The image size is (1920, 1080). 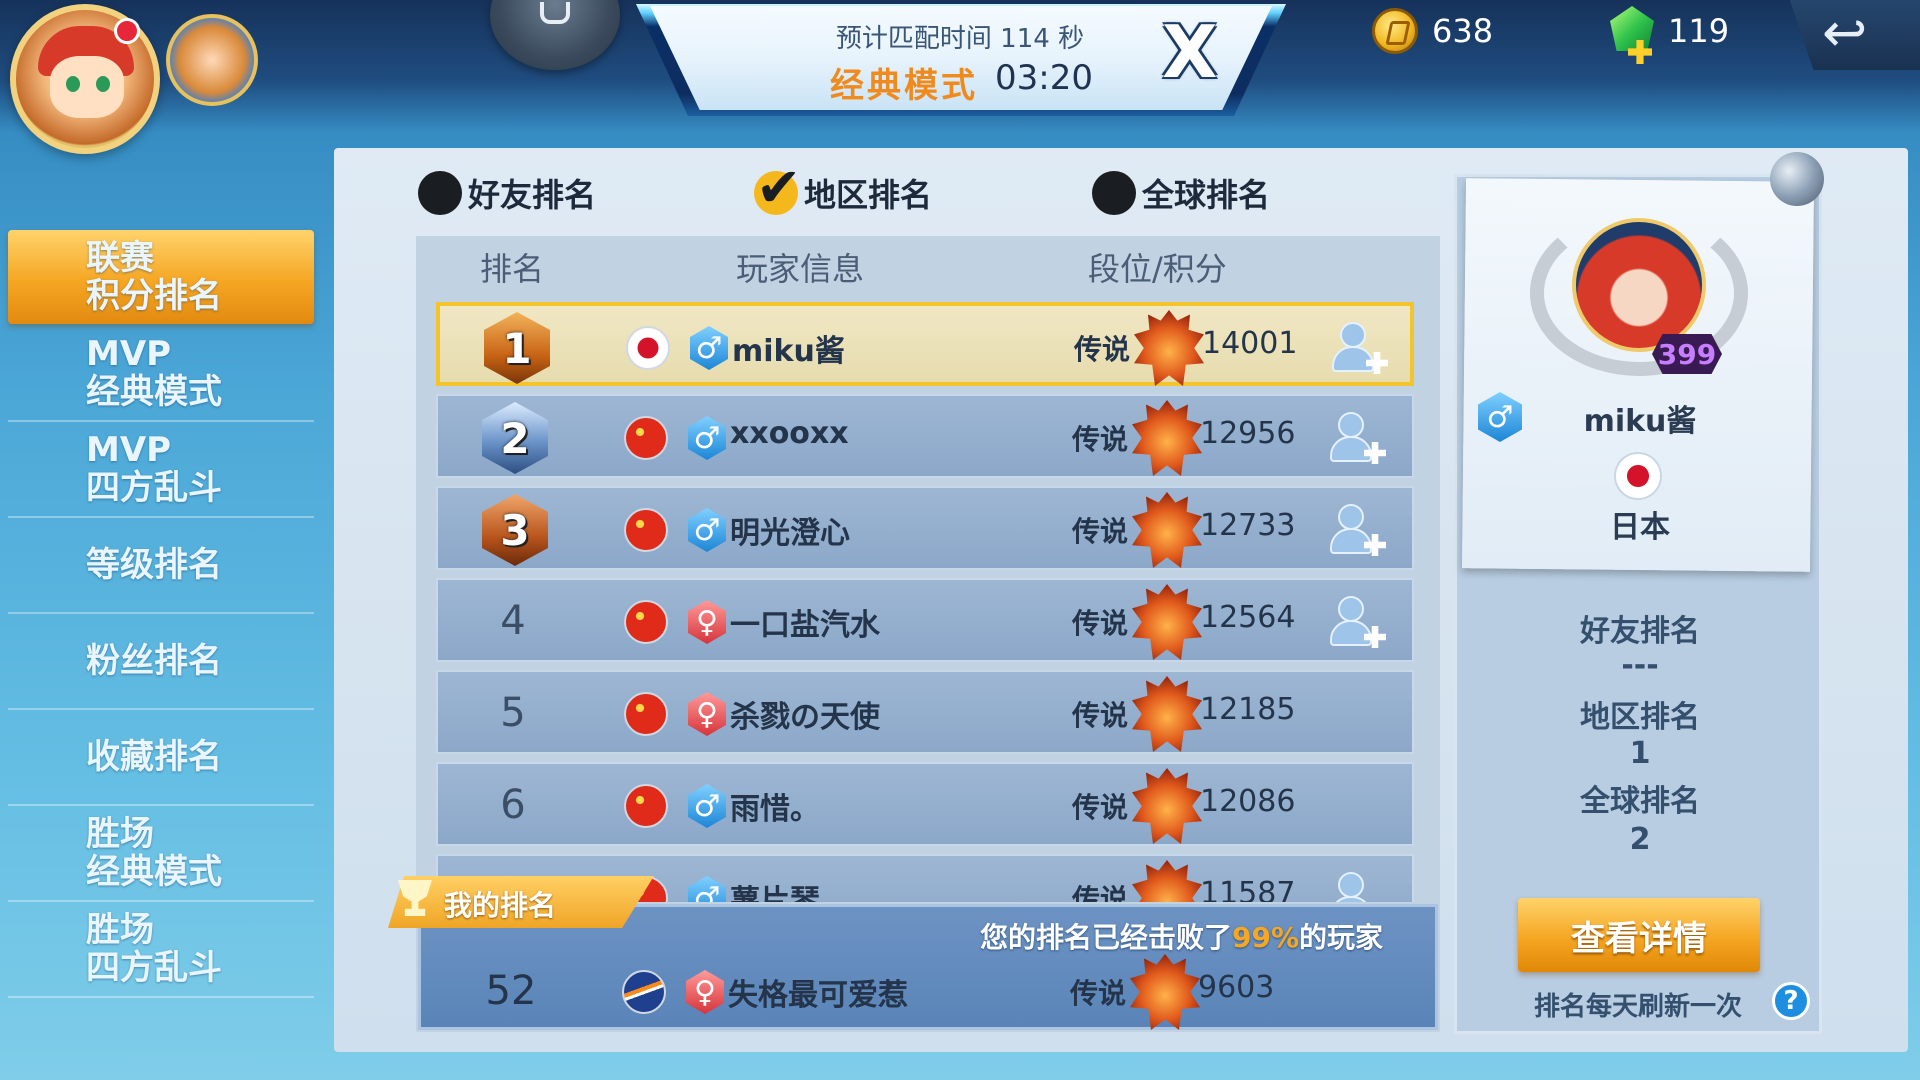 I want to click on menu-item-collection: 收藏排名, so click(x=161, y=758).